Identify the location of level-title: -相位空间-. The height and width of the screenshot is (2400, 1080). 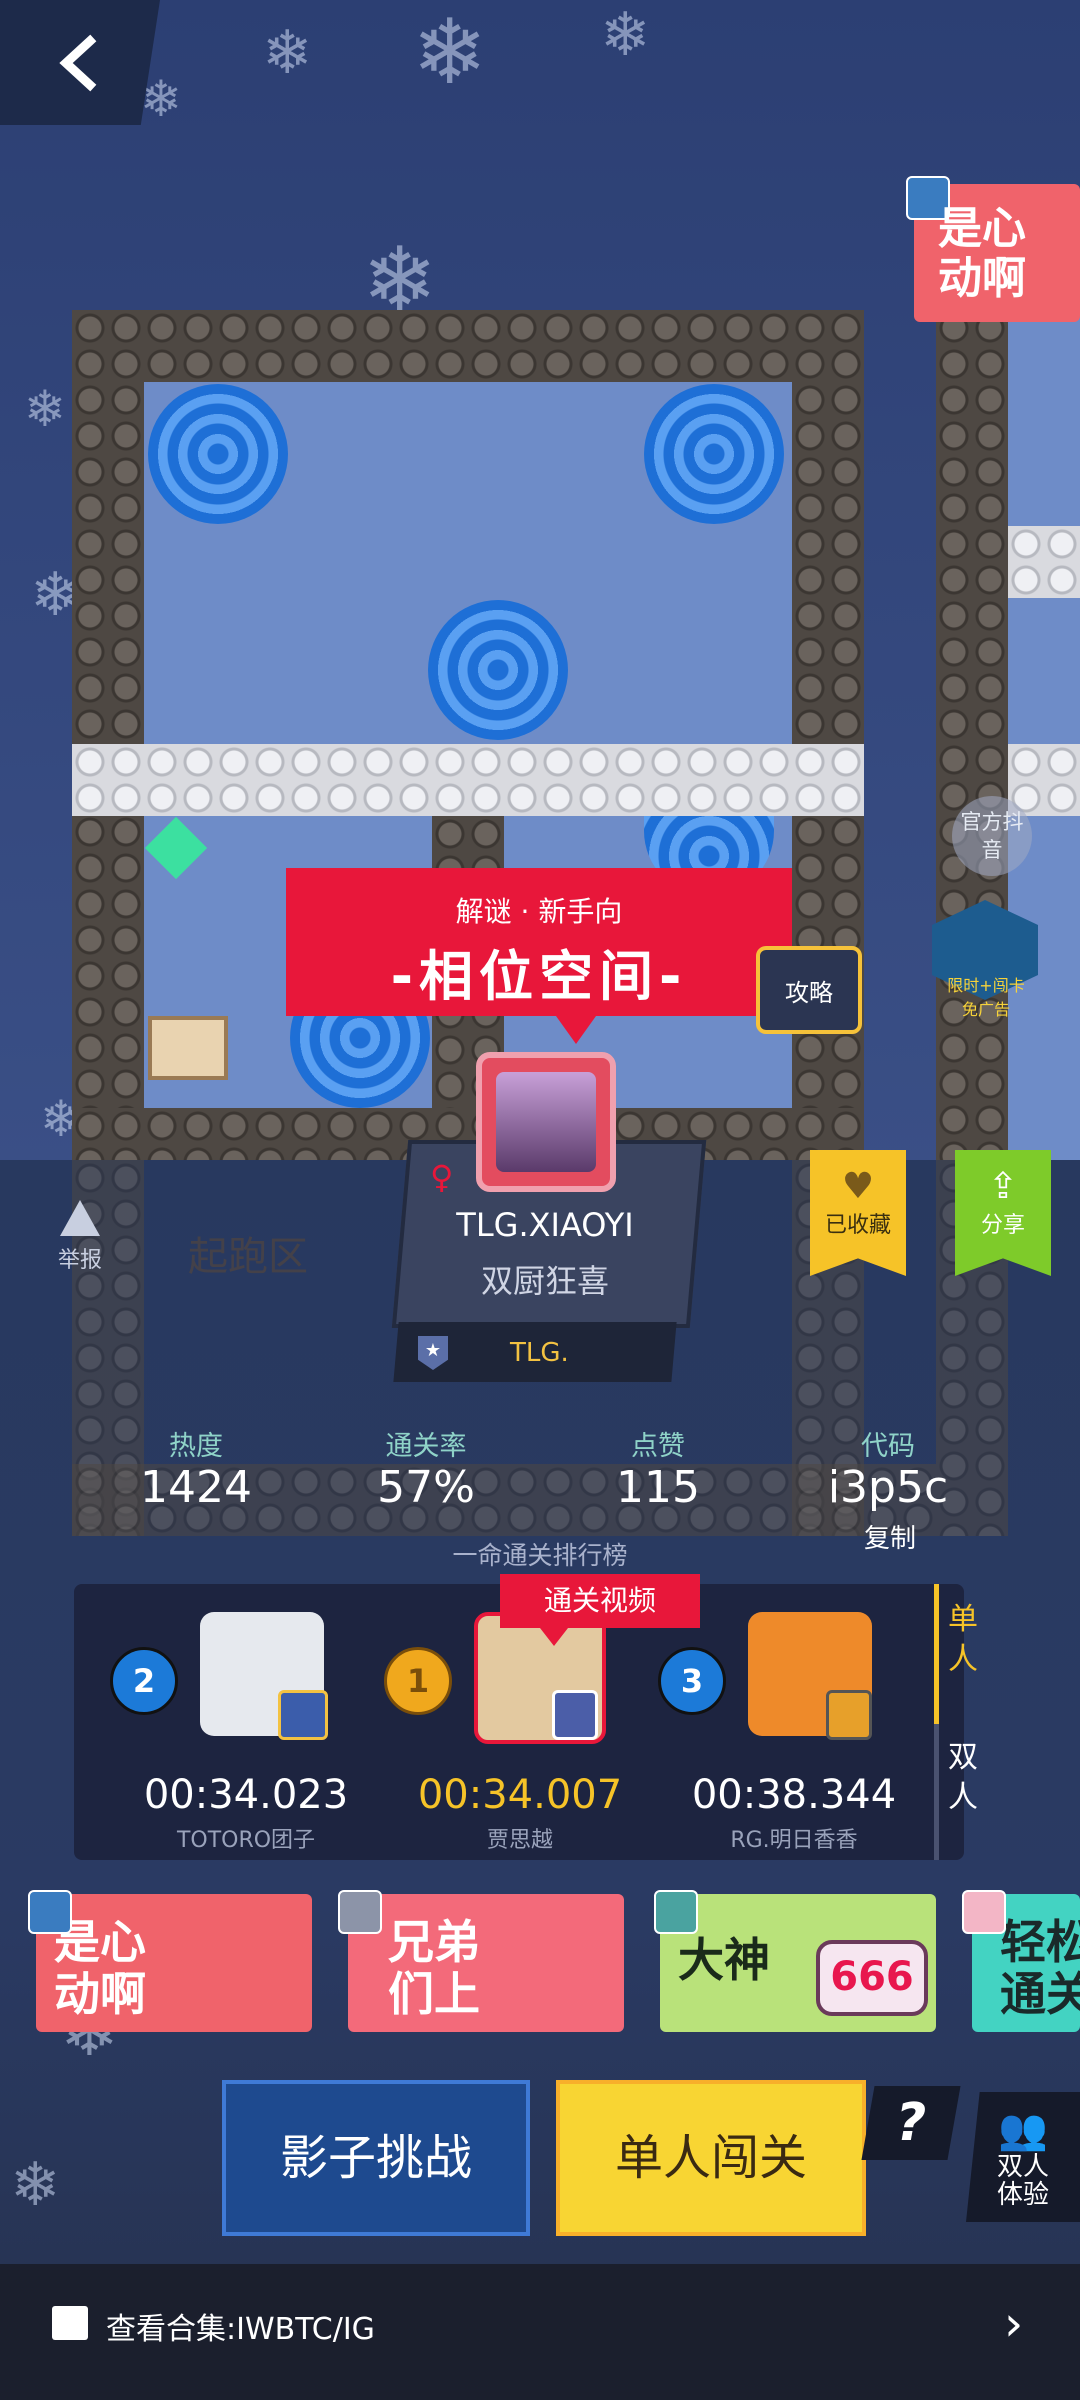
(539, 976).